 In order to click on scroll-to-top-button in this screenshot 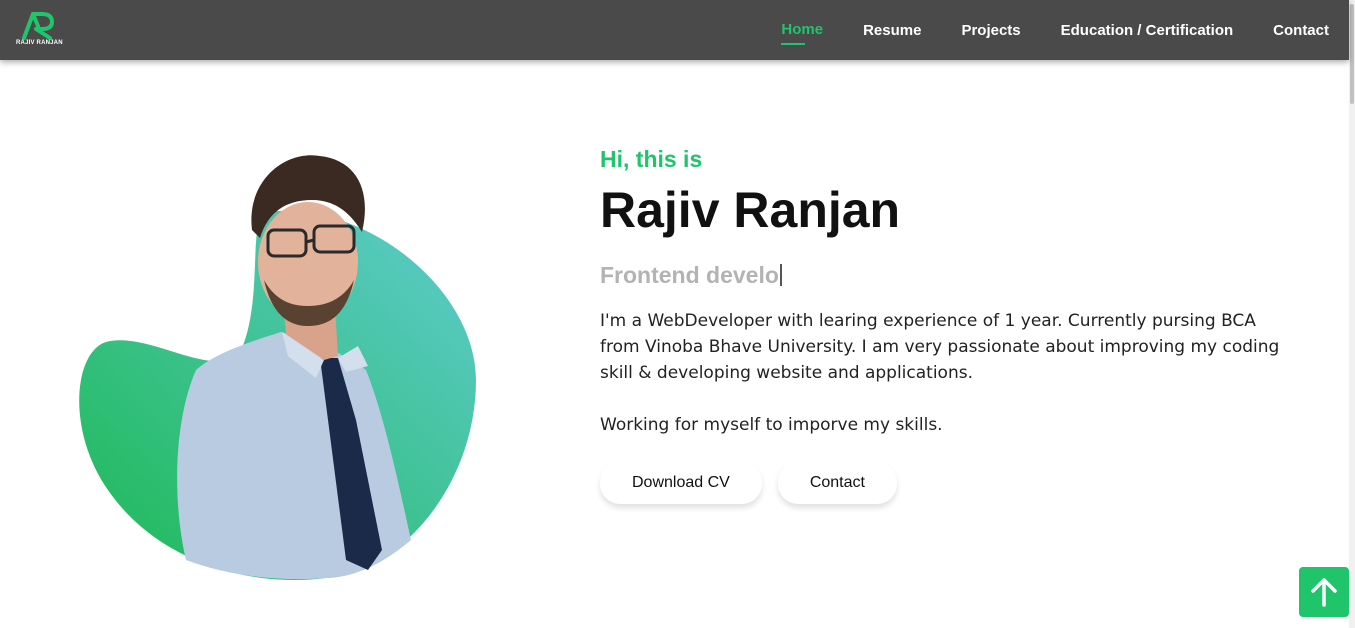, I will do `click(1324, 592)`.